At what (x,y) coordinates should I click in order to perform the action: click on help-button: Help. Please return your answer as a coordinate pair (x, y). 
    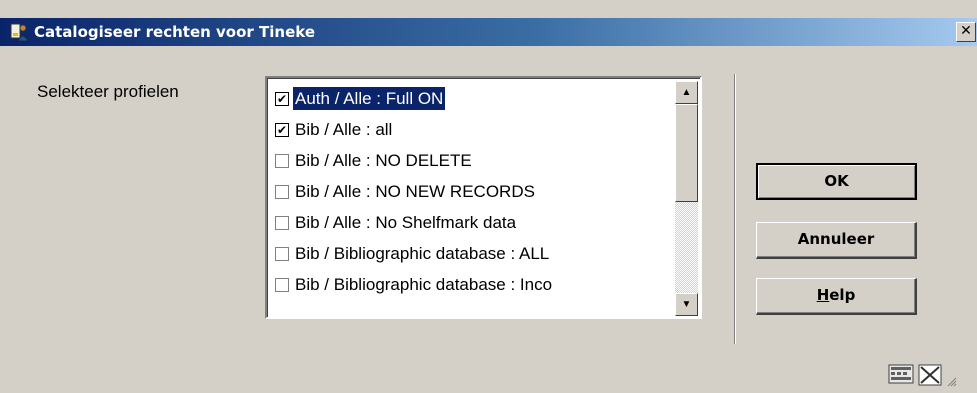
    Looking at the image, I should click on (836, 296).